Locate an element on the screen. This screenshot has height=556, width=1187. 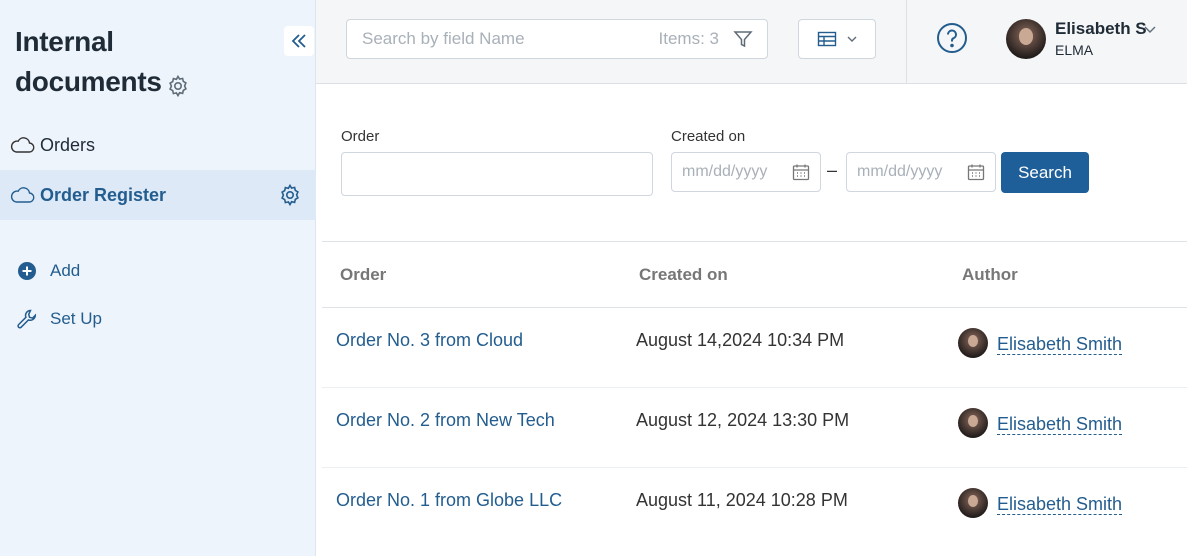
collapse-sidebar-button is located at coordinates (299, 41).